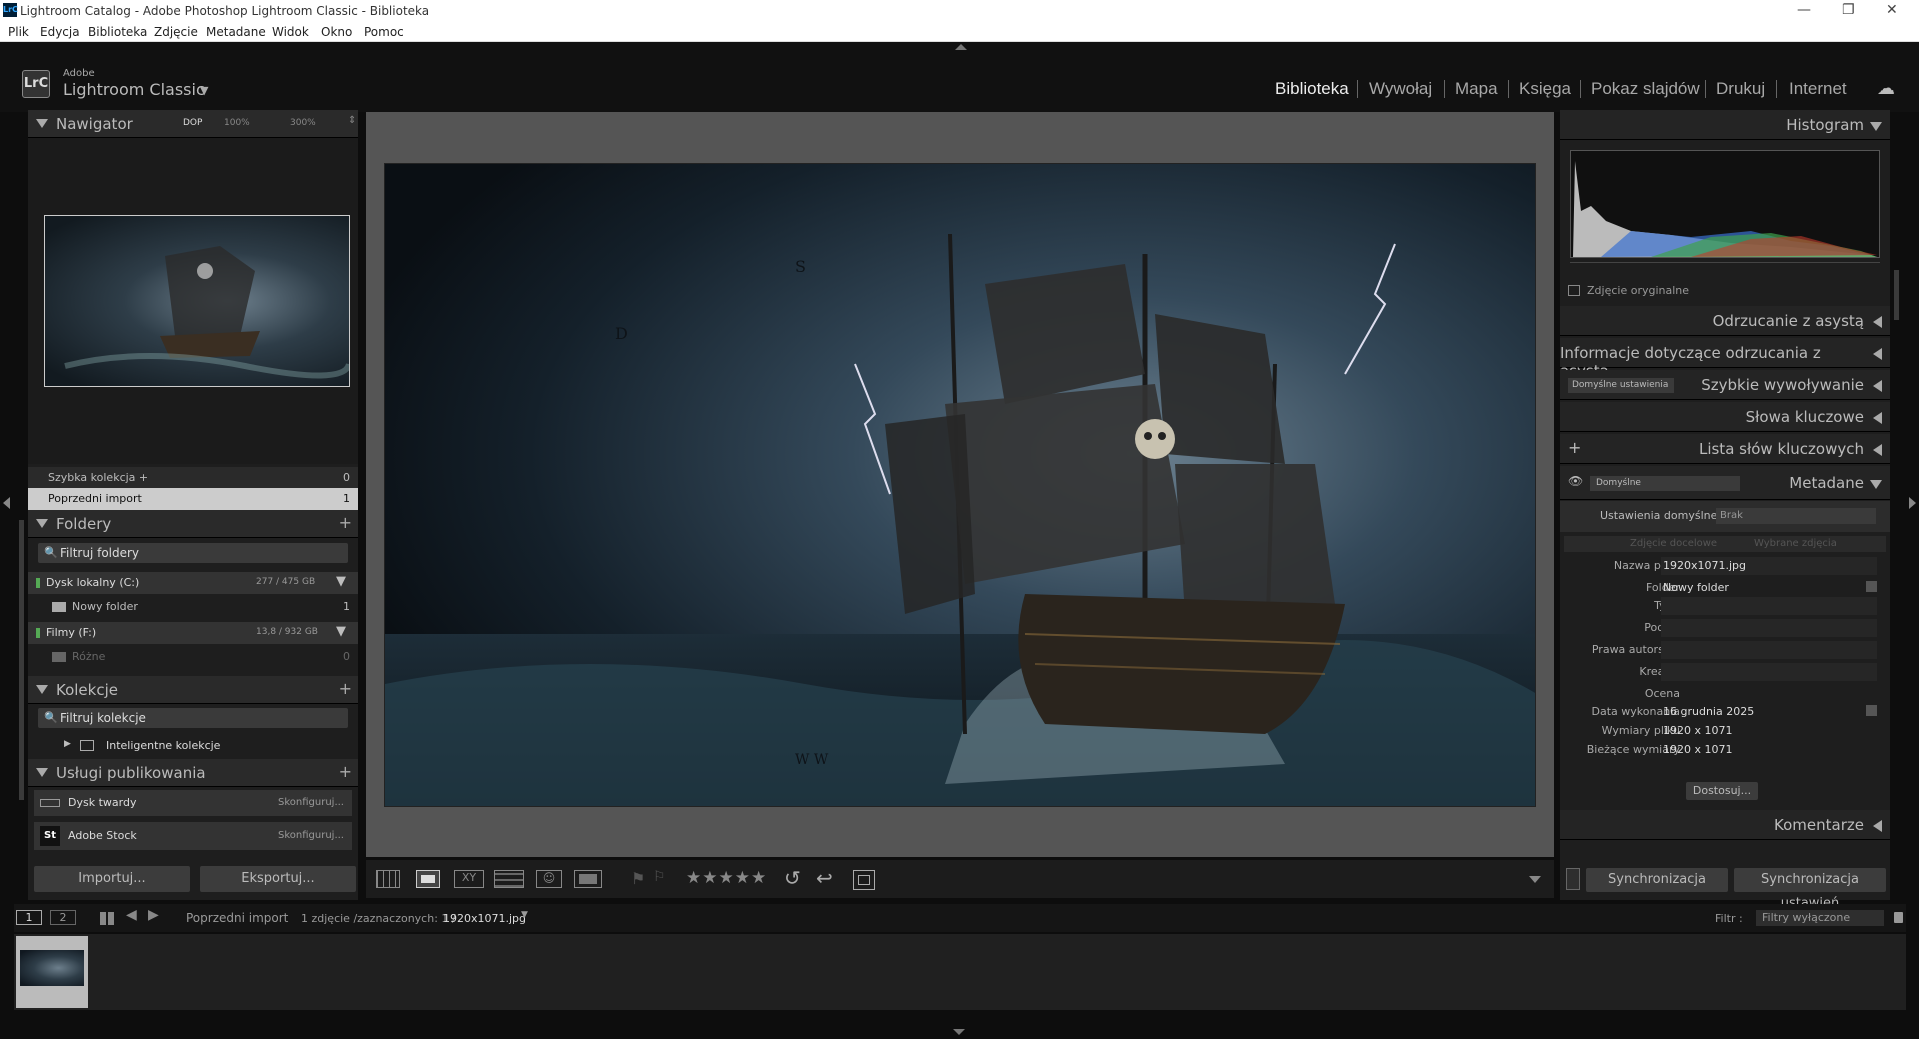 This screenshot has height=1039, width=1919. Describe the element at coordinates (193, 657) in the screenshot. I see `folder-row: Różne 0` at that location.